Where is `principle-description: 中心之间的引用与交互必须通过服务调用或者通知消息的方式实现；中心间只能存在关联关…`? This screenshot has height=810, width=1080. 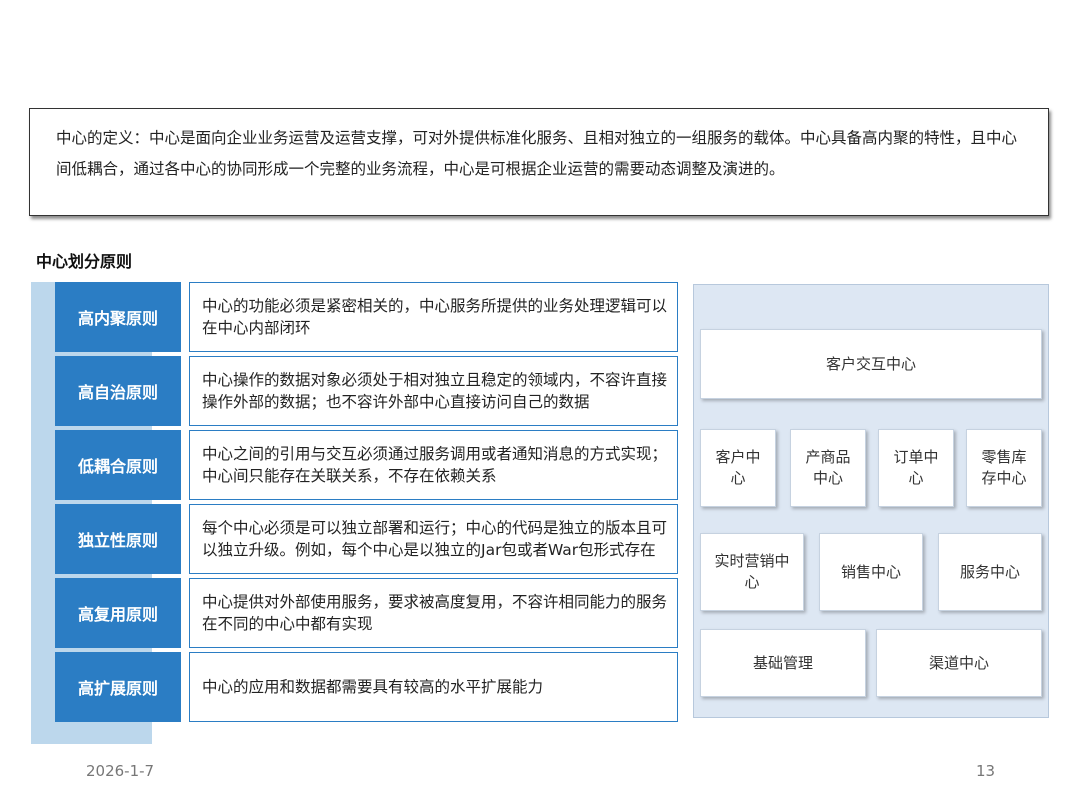 principle-description: 中心之间的引用与交互必须通过服务调用或者通知消息的方式实现；中心间只能存在关联关… is located at coordinates (433, 465).